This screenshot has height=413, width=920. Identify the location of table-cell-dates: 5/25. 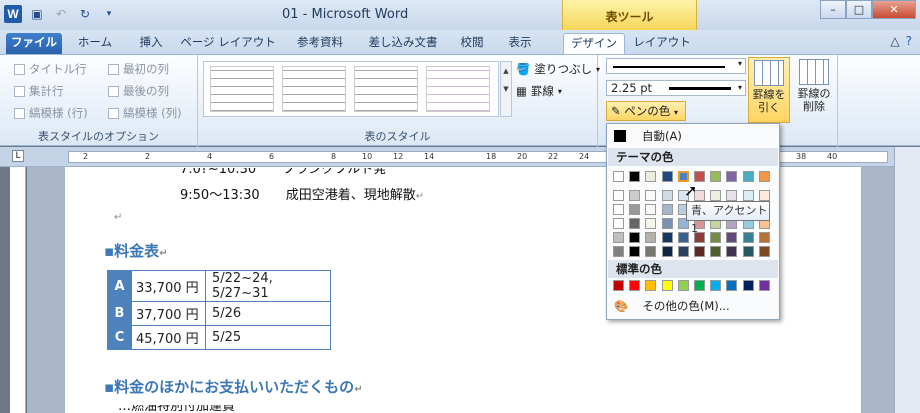
(268, 337).